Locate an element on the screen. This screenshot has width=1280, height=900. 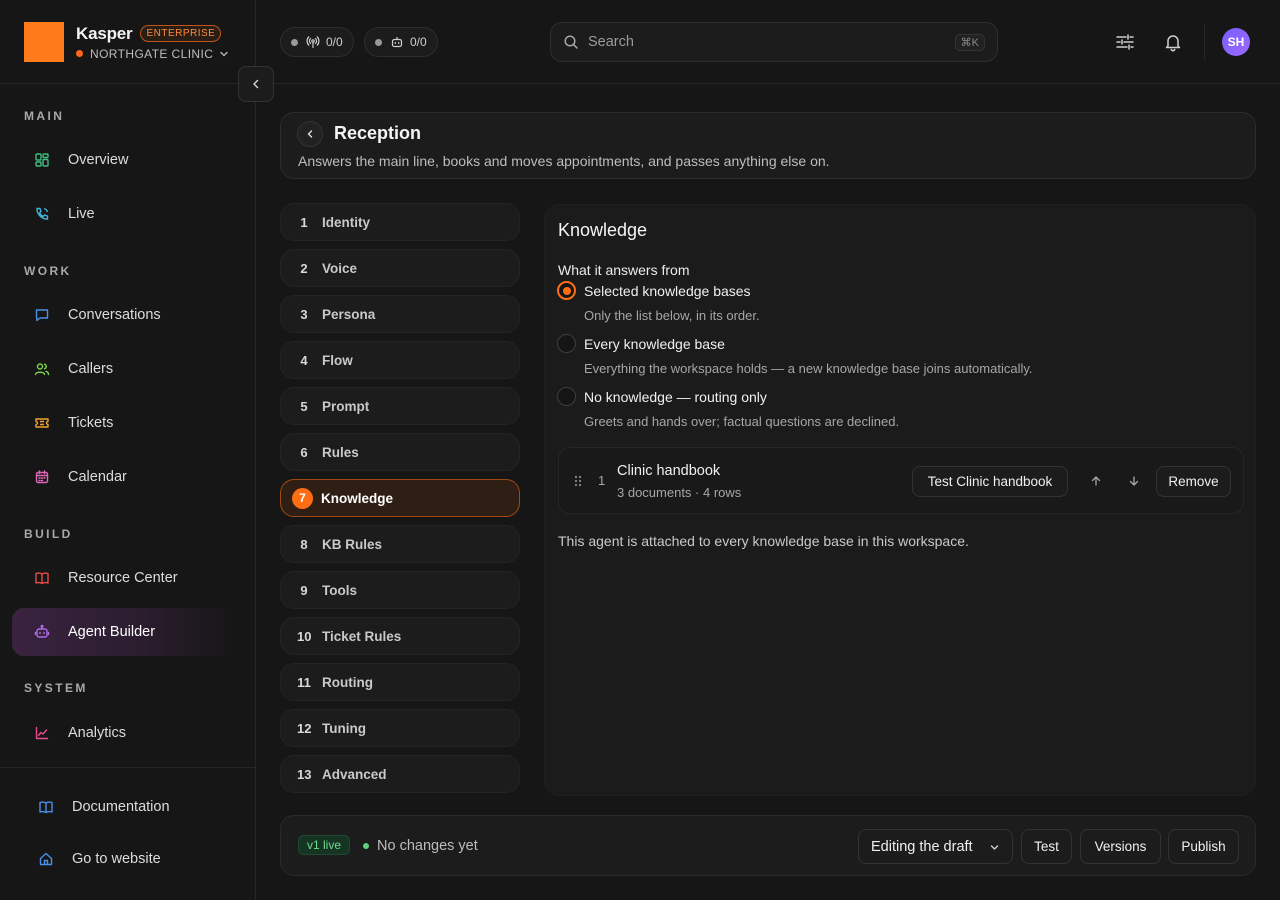
option-help: Only the list below, in its order. is located at coordinates (672, 315).